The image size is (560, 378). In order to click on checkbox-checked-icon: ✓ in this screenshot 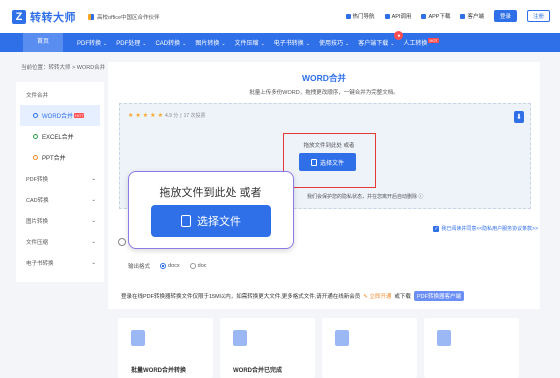, I will do `click(436, 228)`.